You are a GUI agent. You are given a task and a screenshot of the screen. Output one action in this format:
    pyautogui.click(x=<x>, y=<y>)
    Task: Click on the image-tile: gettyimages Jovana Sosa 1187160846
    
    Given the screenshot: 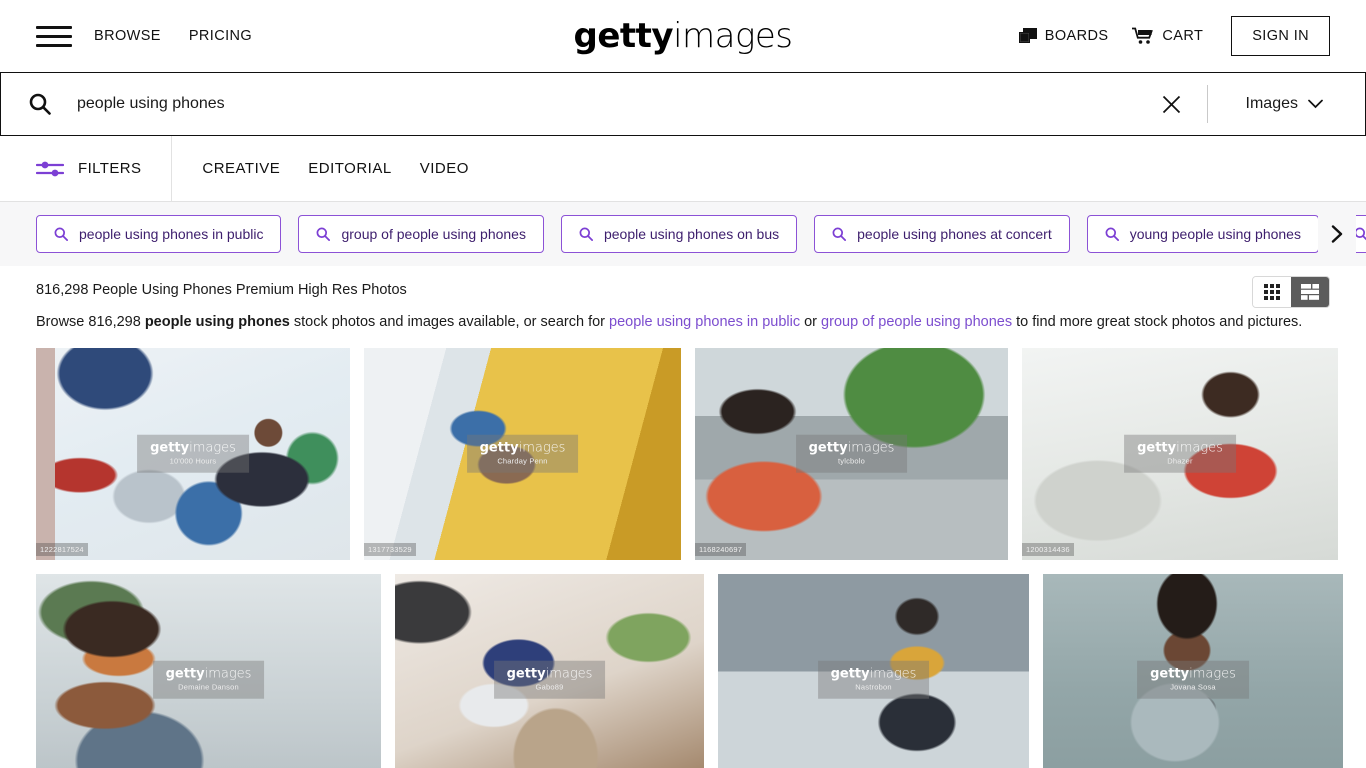 What is the action you would take?
    pyautogui.click(x=1193, y=670)
    